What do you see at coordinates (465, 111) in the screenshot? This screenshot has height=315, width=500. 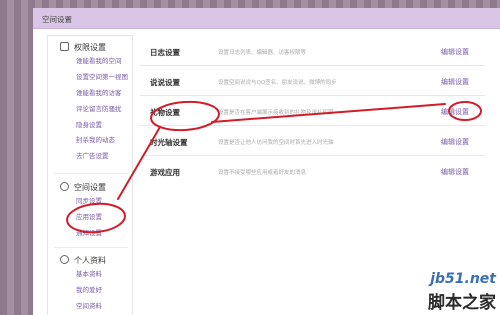 I see `annotation-circle-edit-settings` at bounding box center [465, 111].